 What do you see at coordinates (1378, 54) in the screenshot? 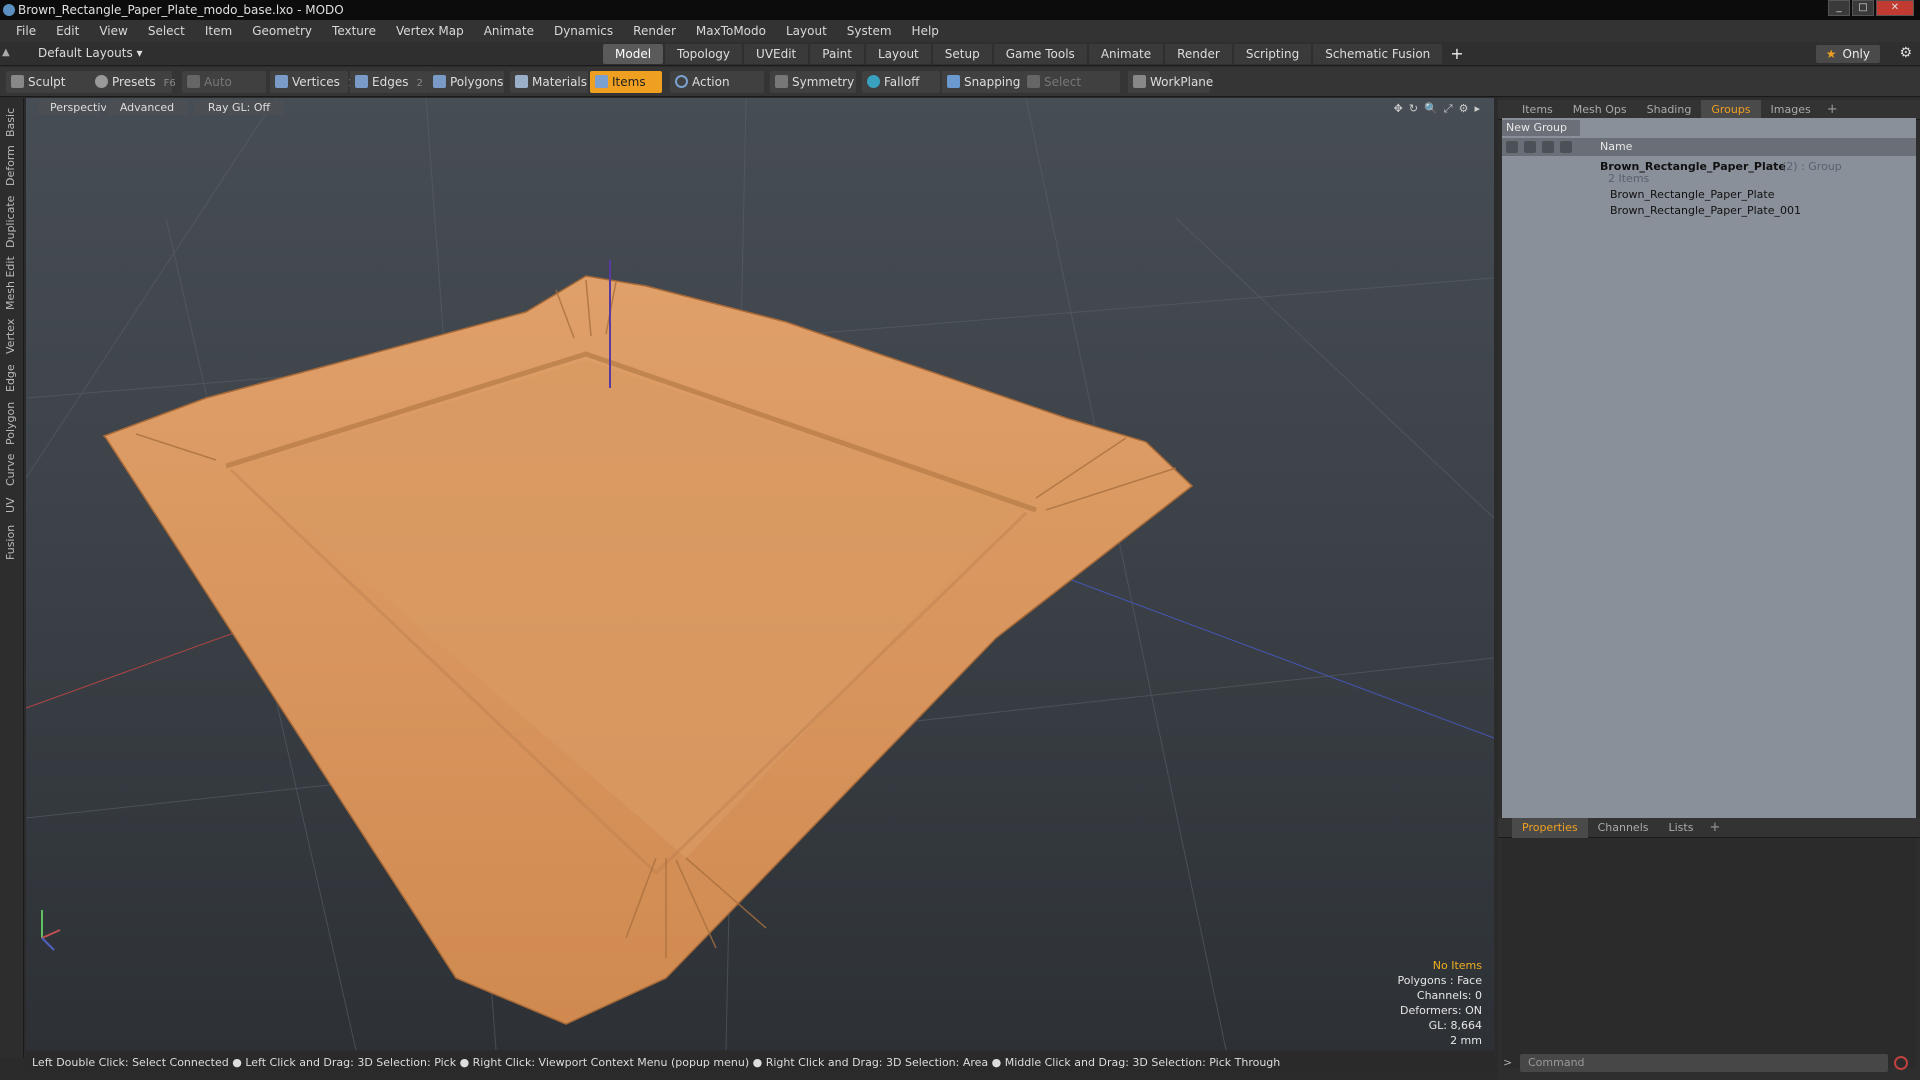
I see `tab-schematic-fusion: Schematic Fusion` at bounding box center [1378, 54].